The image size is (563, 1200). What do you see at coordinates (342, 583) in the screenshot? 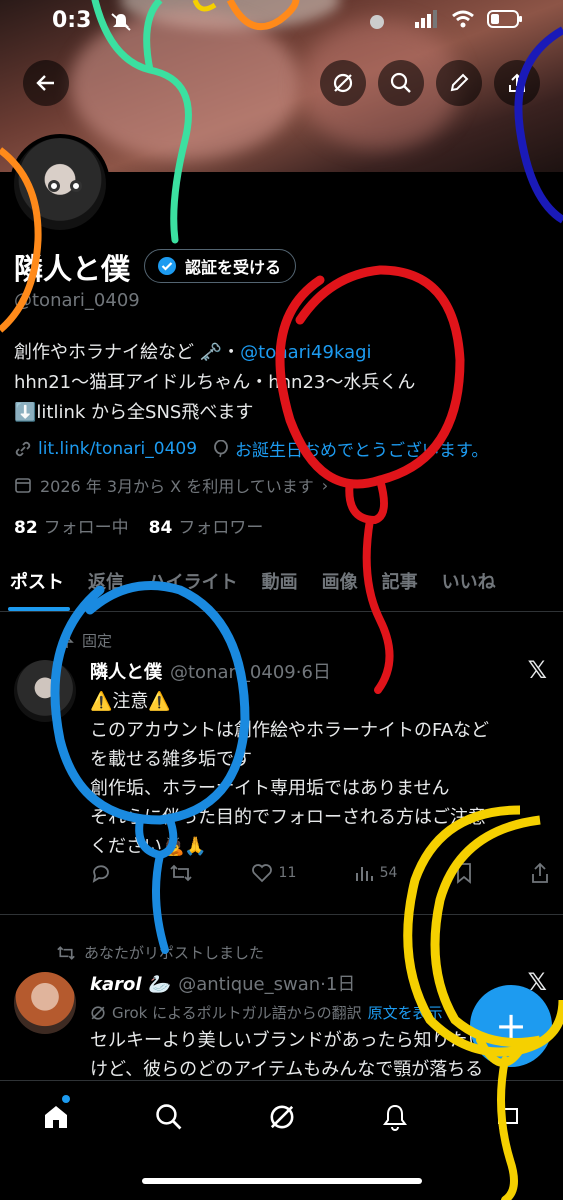
I see `tab-images: 画像` at bounding box center [342, 583].